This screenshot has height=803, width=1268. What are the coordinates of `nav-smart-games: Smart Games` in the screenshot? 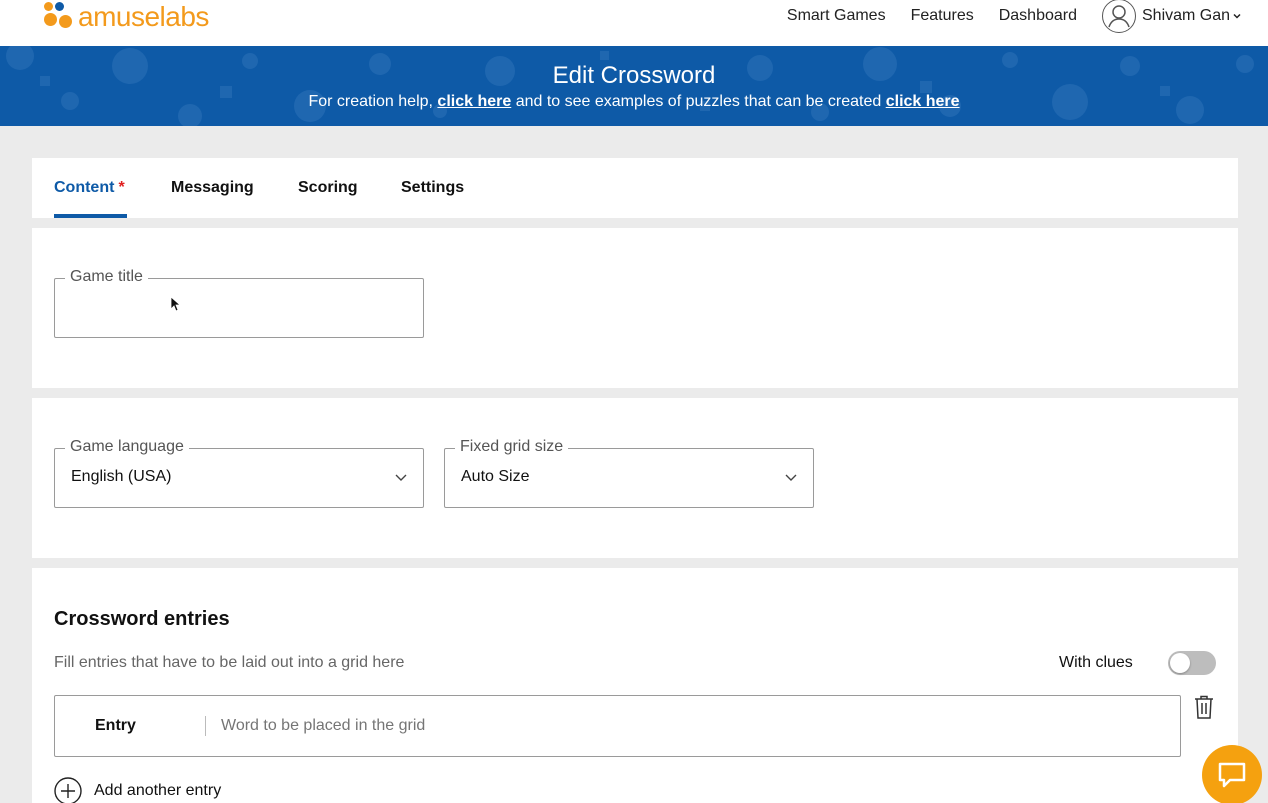 It's located at (836, 16).